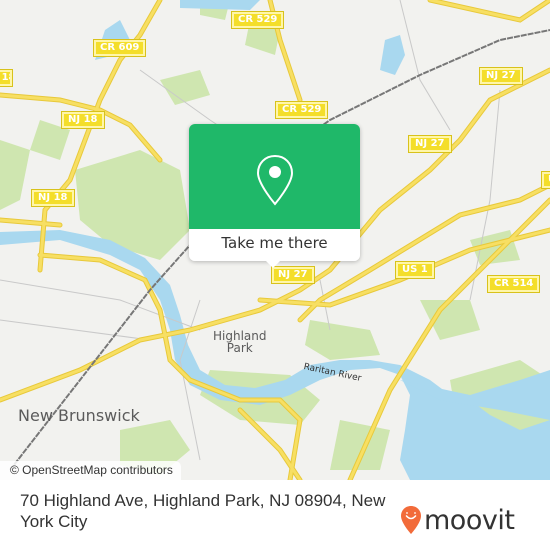 The image size is (550, 550). What do you see at coordinates (90, 470) in the screenshot?
I see `map-attribution: © OpenStreetMap contributors` at bounding box center [90, 470].